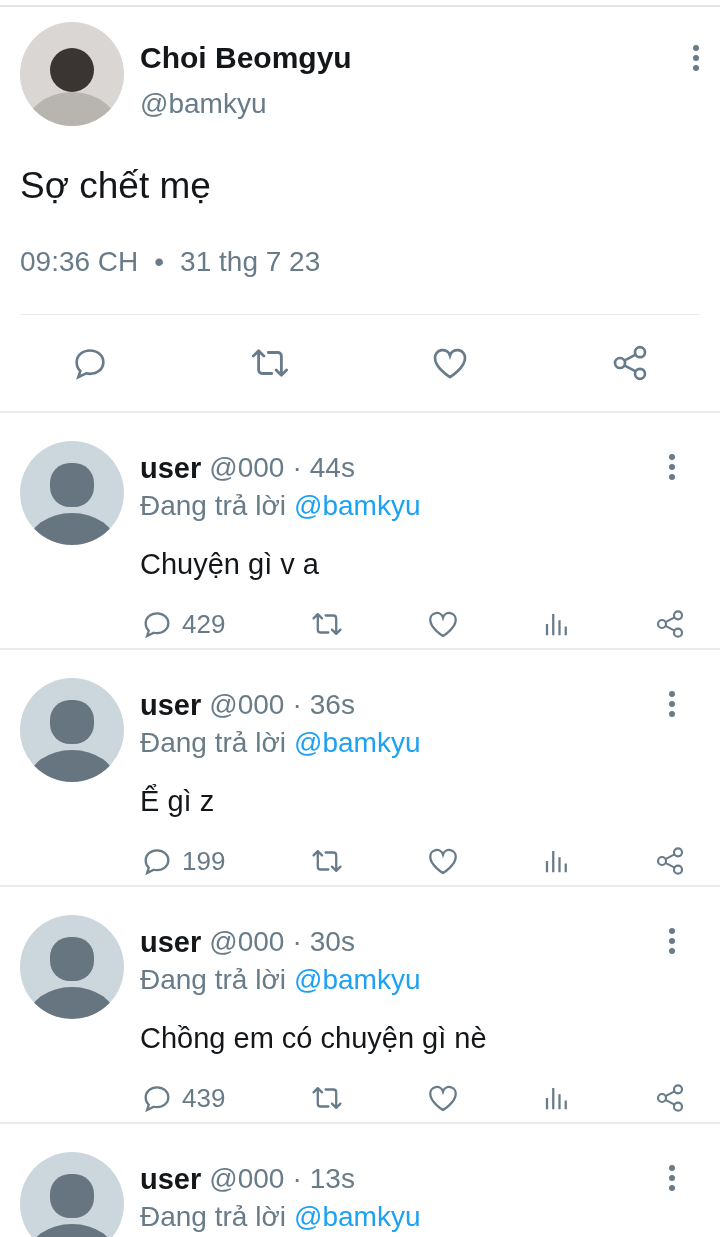 This screenshot has height=1237, width=720. What do you see at coordinates (250, 262) in the screenshot?
I see `tweet-date: 31 thg 7 23` at bounding box center [250, 262].